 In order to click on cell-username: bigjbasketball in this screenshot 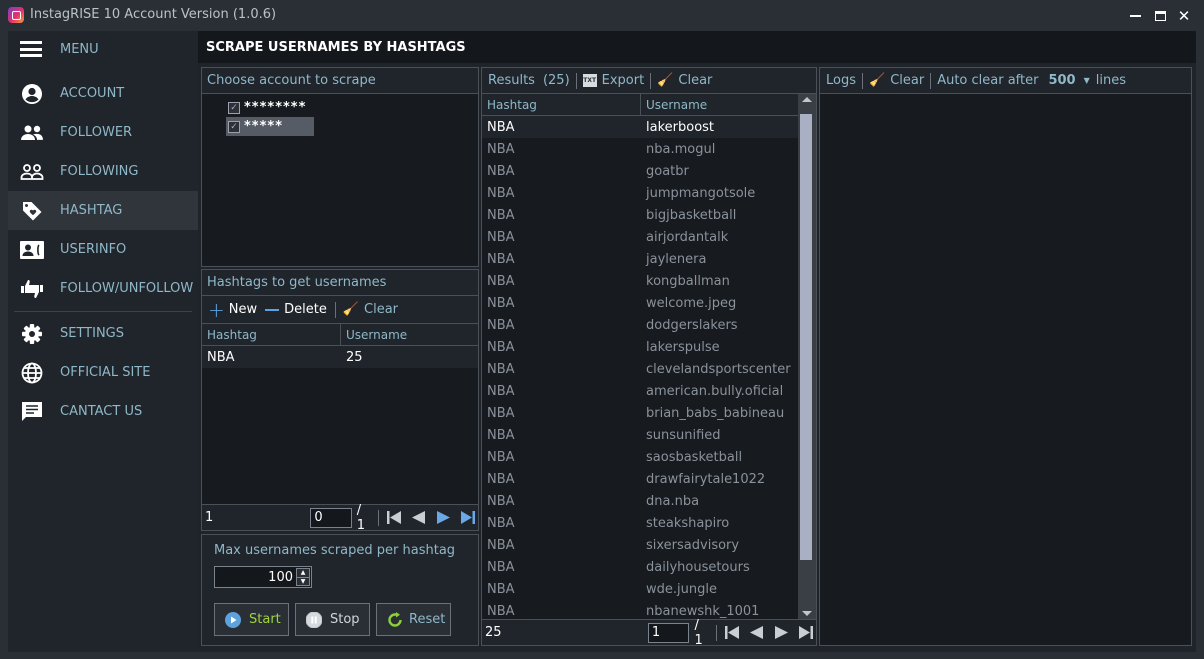, I will do `click(691, 215)`.